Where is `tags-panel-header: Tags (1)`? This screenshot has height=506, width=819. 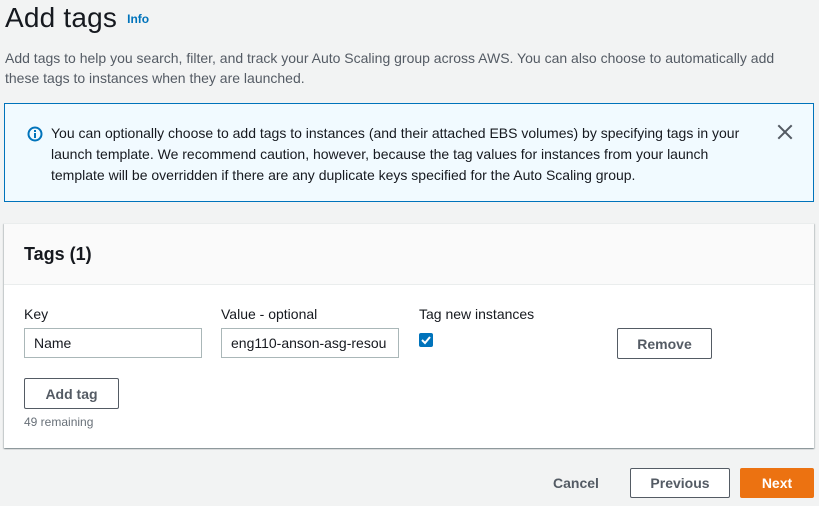
tags-panel-header: Tags (1) is located at coordinates (409, 254).